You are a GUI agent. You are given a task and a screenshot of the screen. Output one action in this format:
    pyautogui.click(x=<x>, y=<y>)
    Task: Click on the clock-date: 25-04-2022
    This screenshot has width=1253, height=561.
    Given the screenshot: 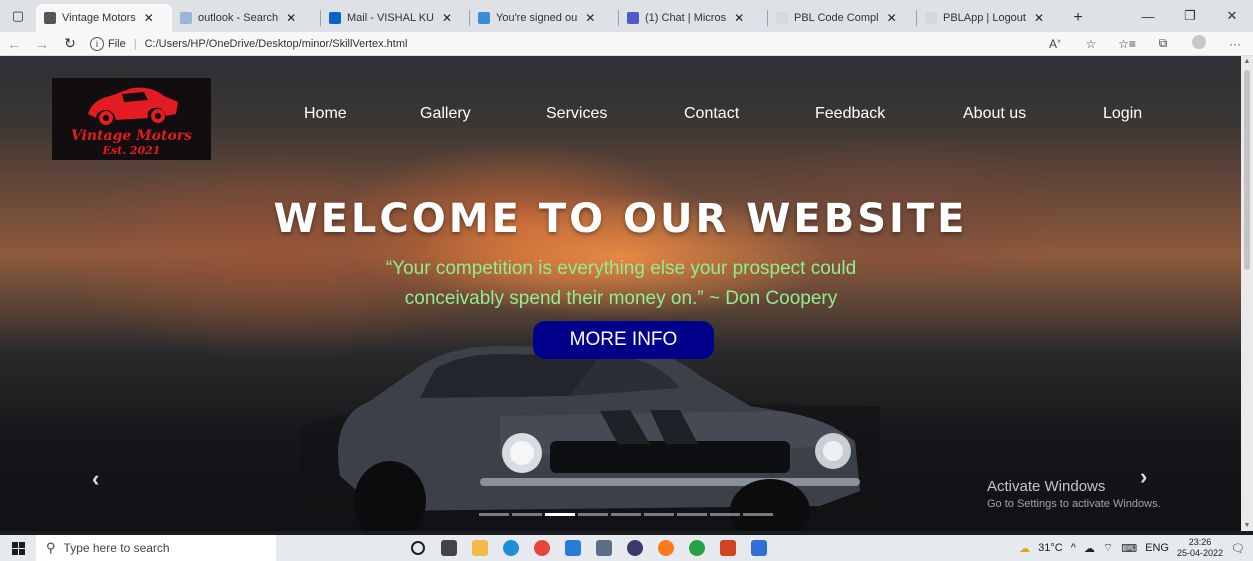 What is the action you would take?
    pyautogui.click(x=1200, y=553)
    